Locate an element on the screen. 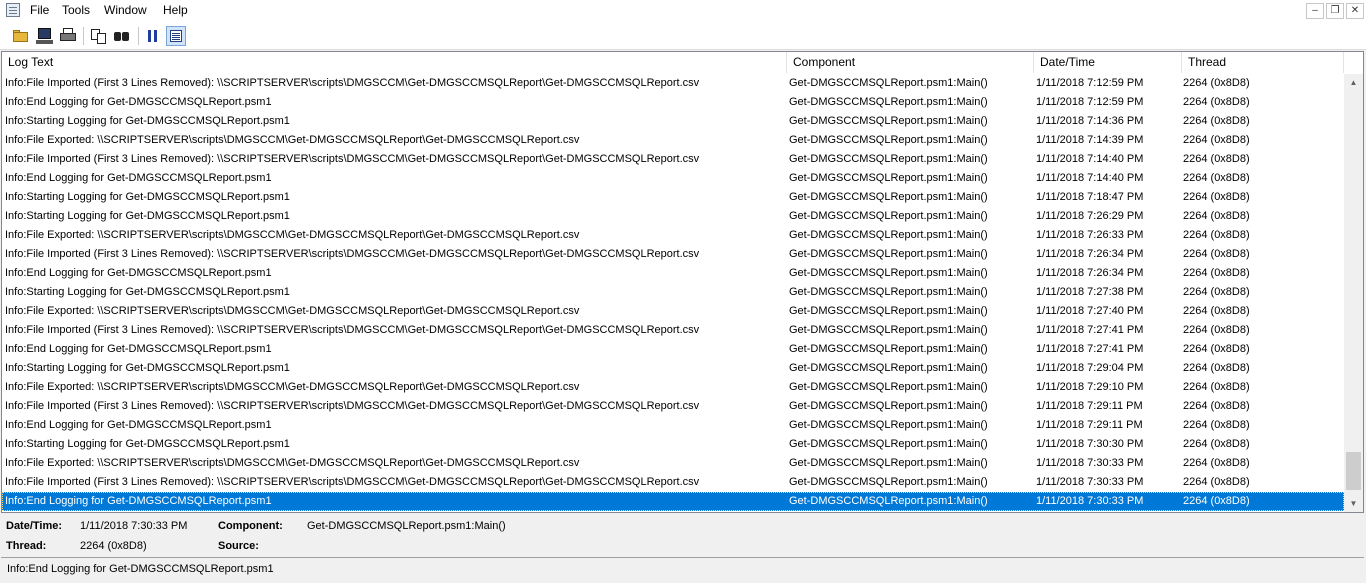  copy-icon is located at coordinates (99, 36).